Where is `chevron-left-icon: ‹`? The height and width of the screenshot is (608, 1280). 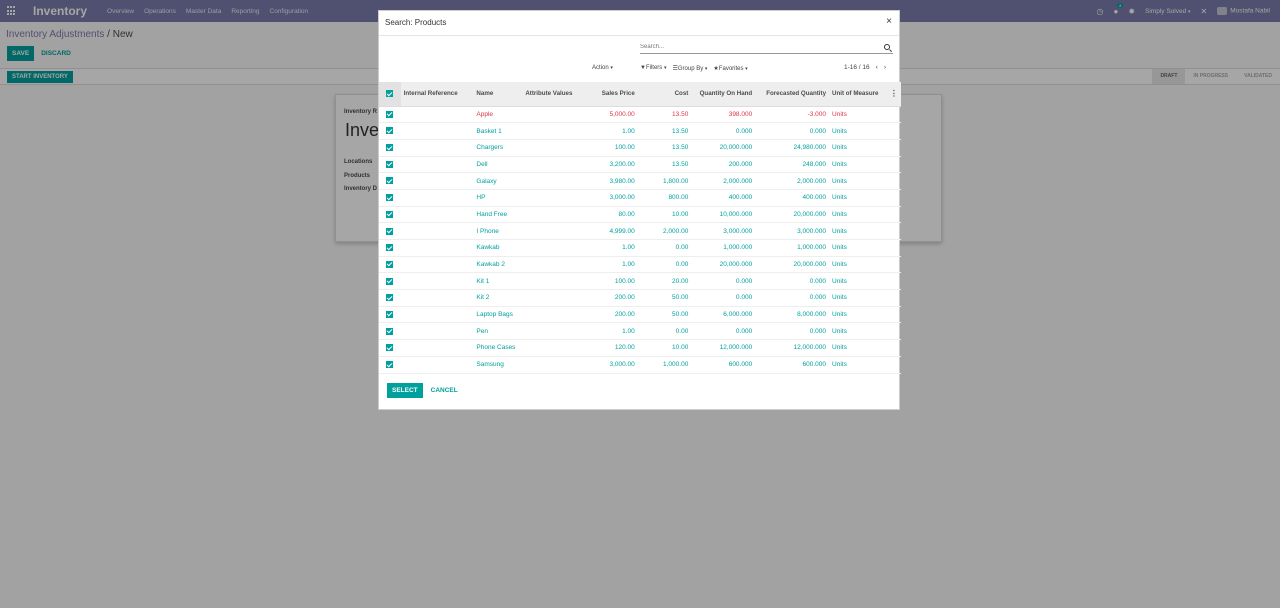 chevron-left-icon: ‹ is located at coordinates (877, 67).